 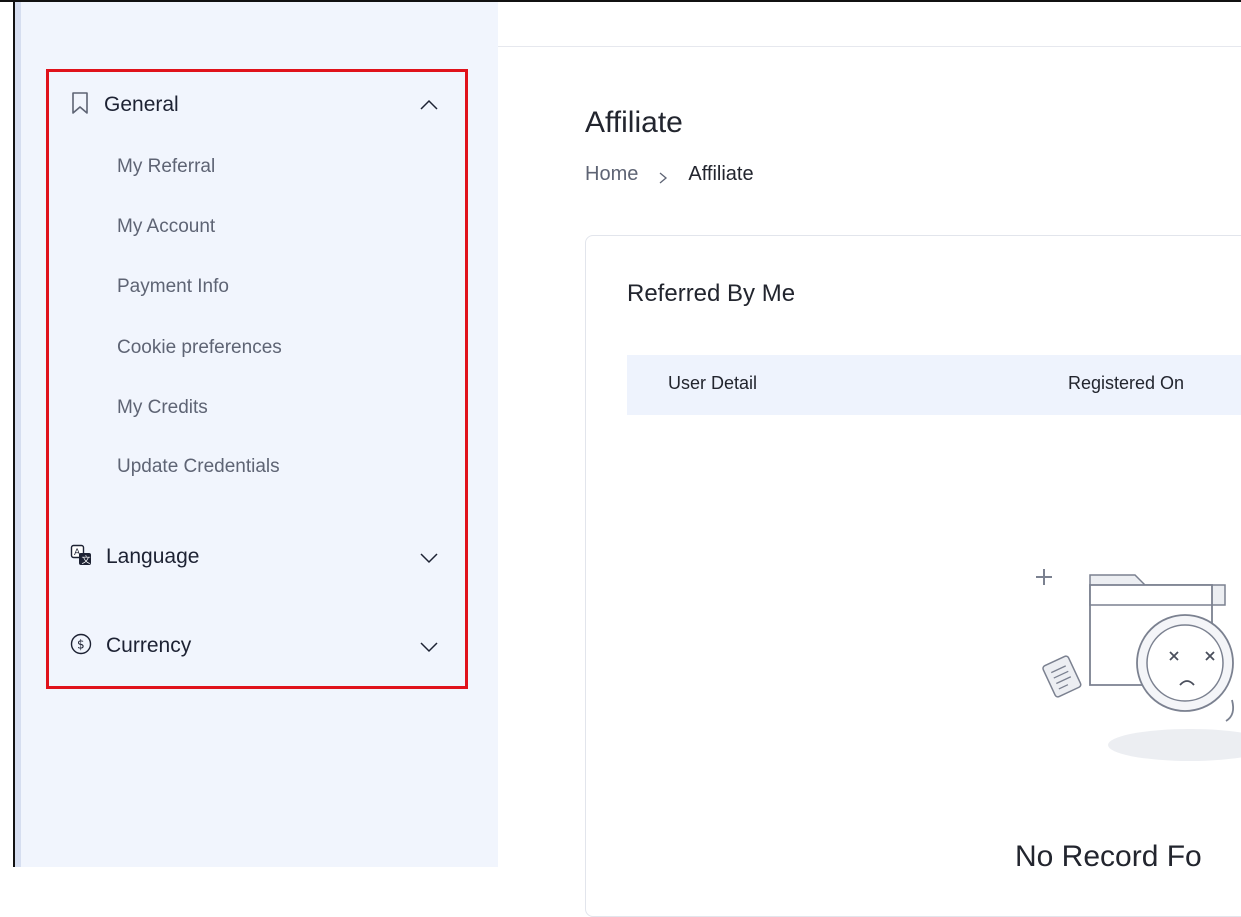 What do you see at coordinates (173, 287) in the screenshot?
I see `sidebar-item-payment-info: Payment Info` at bounding box center [173, 287].